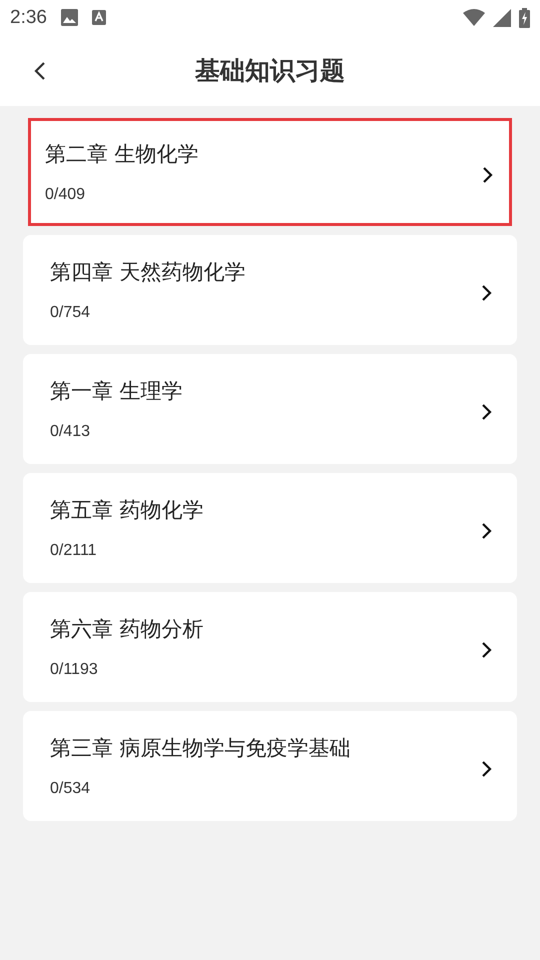  I want to click on chapter-title: 第四章 天然药物化学, so click(148, 272).